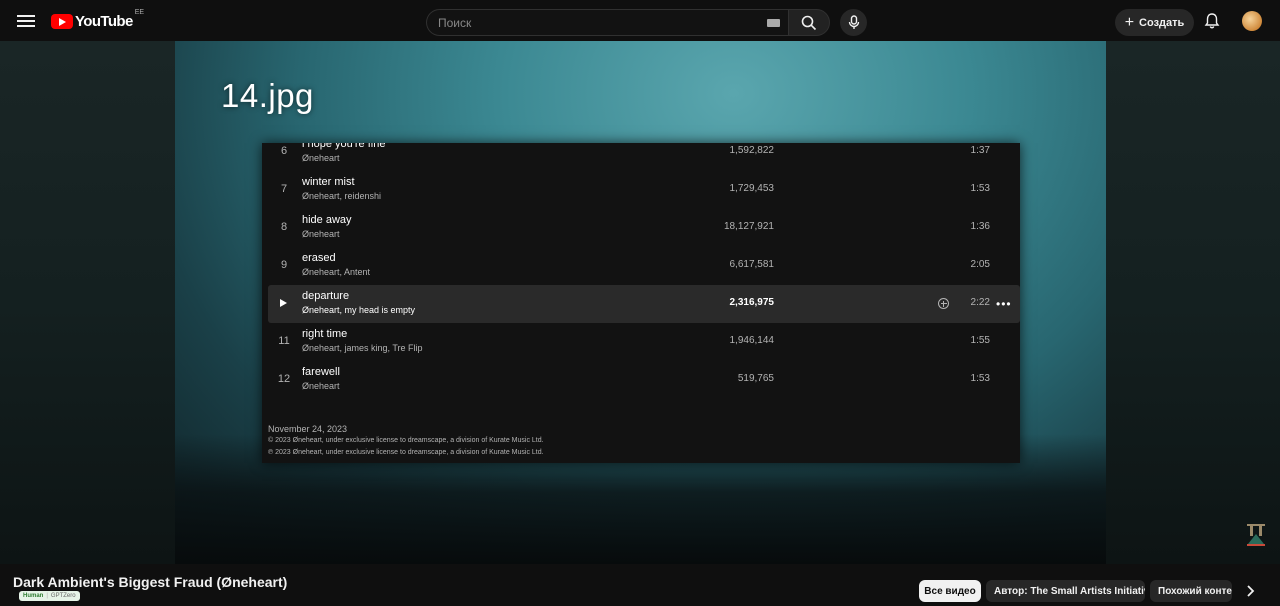 The image size is (1280, 606). I want to click on track-play-count: 1,946,144, so click(752, 340).